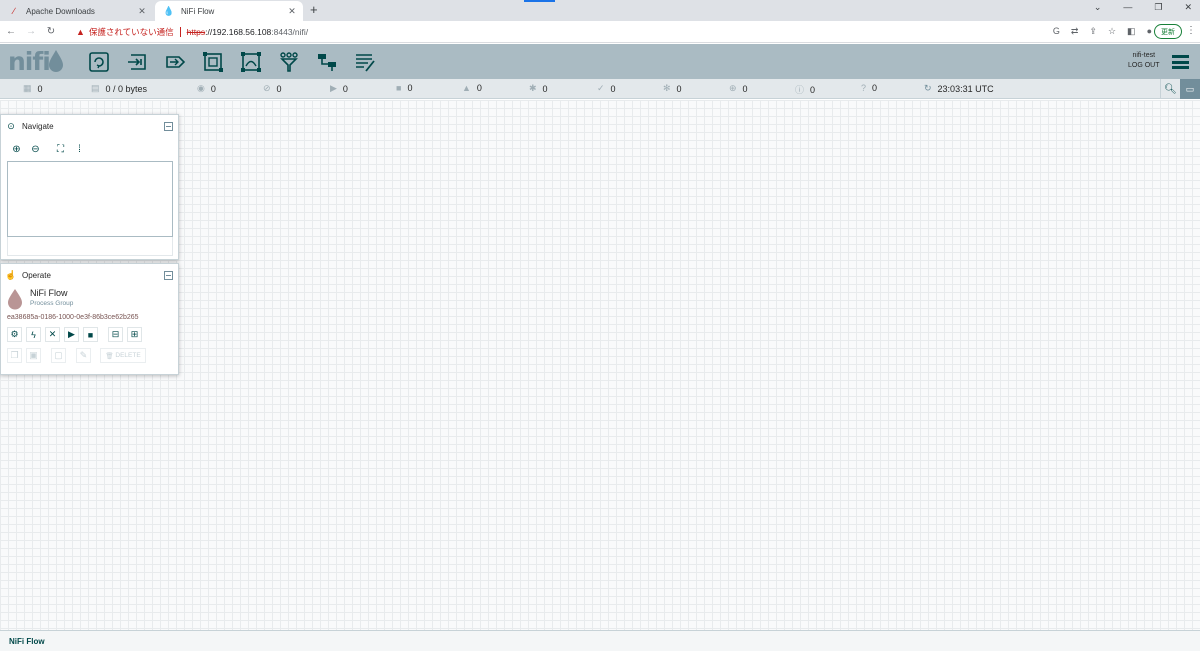  What do you see at coordinates (11, 125) in the screenshot?
I see `compass-icon: ⊙` at bounding box center [11, 125].